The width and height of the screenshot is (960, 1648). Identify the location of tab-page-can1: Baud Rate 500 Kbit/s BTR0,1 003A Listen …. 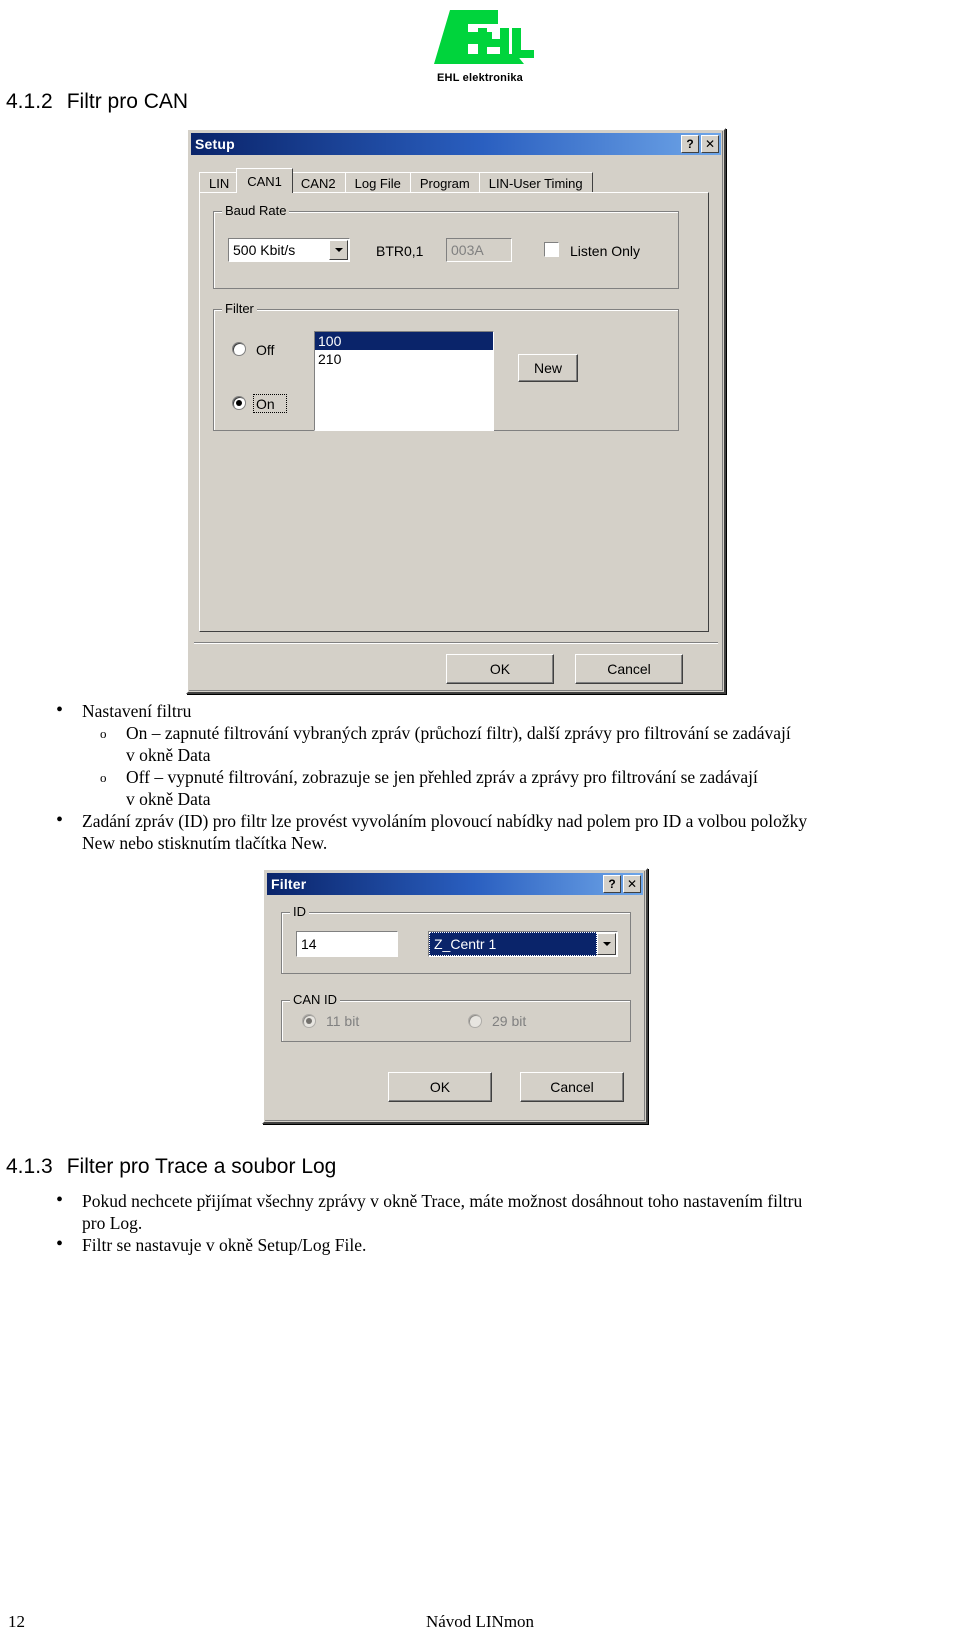
(454, 412).